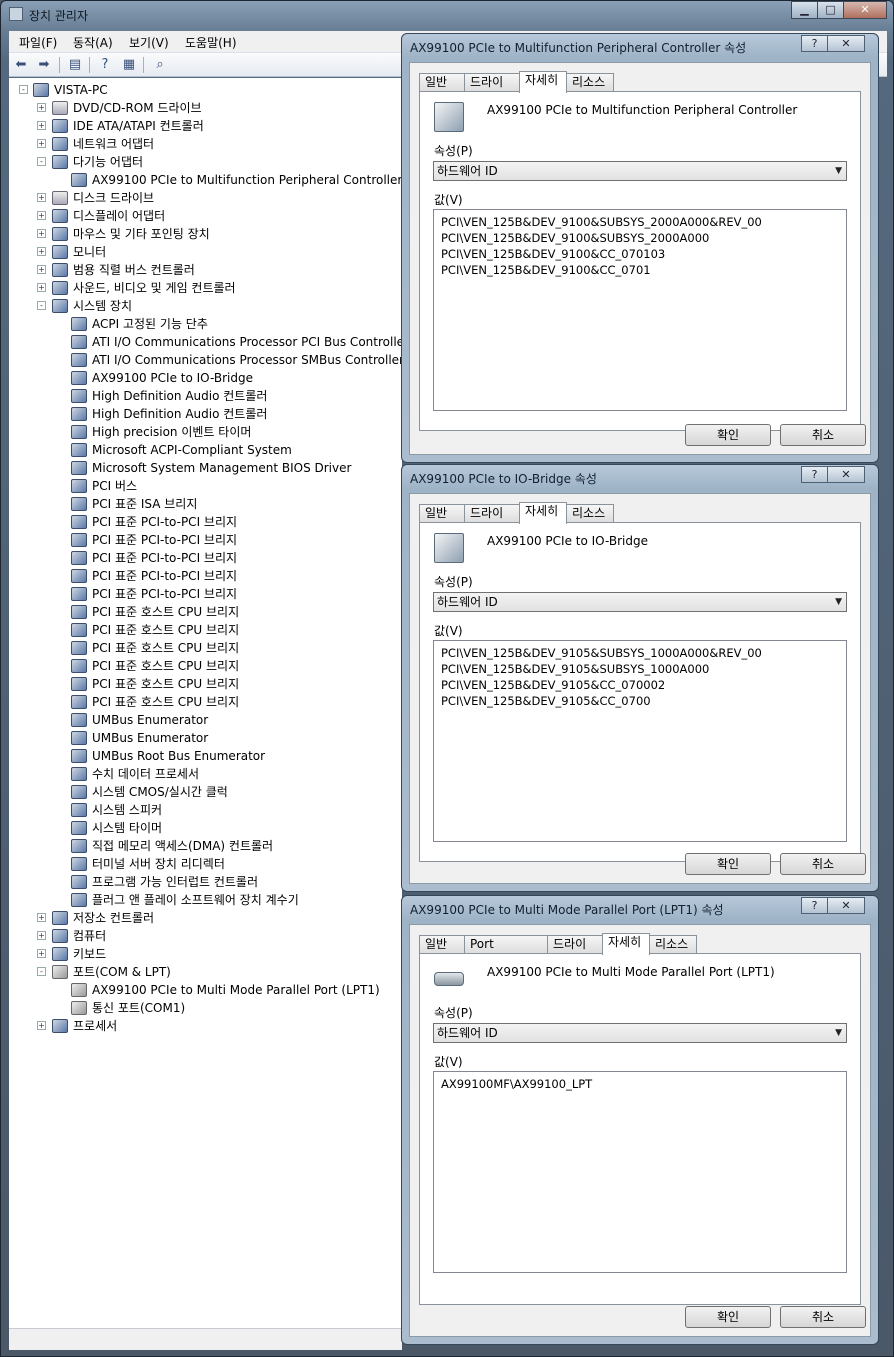  Describe the element at coordinates (643, 701) in the screenshot. I see `value-item: PCI\VEN_125B&DEV_9105&CC_0700` at that location.